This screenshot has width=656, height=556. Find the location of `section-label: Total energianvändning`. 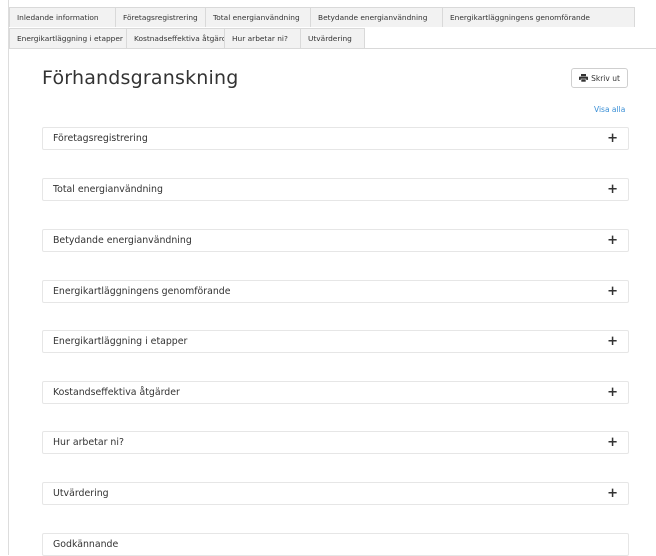

section-label: Total energianvändning is located at coordinates (108, 189).